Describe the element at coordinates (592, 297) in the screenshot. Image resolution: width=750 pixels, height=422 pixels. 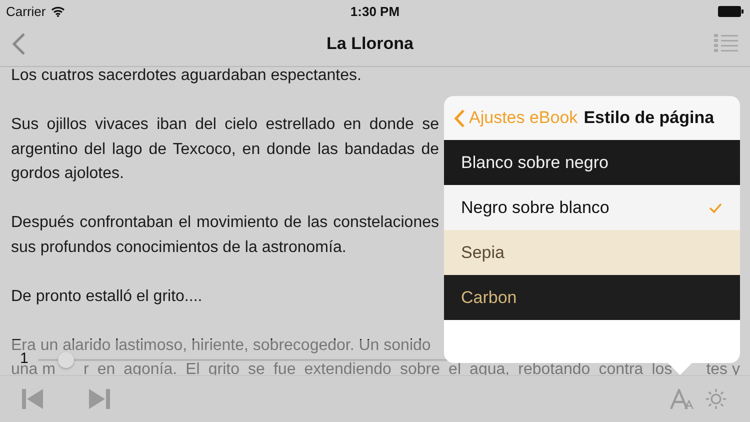
I see `page-style-option: Carbon` at that location.